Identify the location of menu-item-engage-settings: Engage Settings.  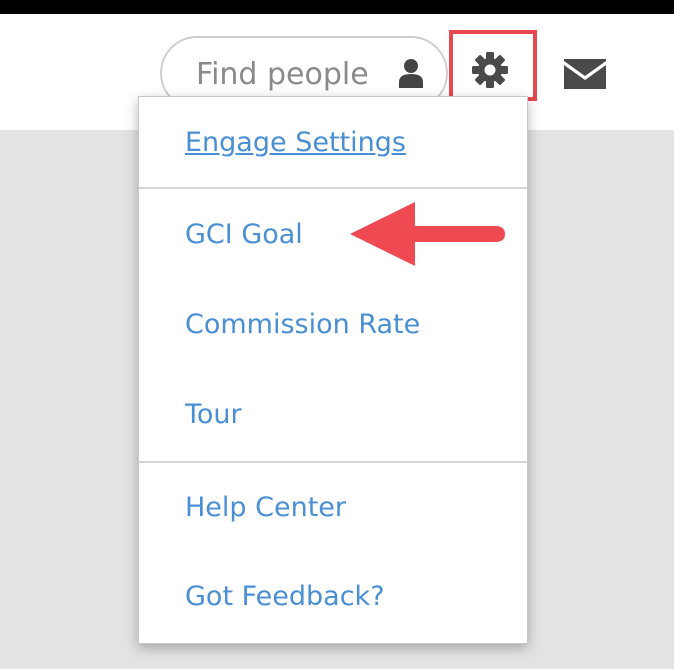
(295, 142).